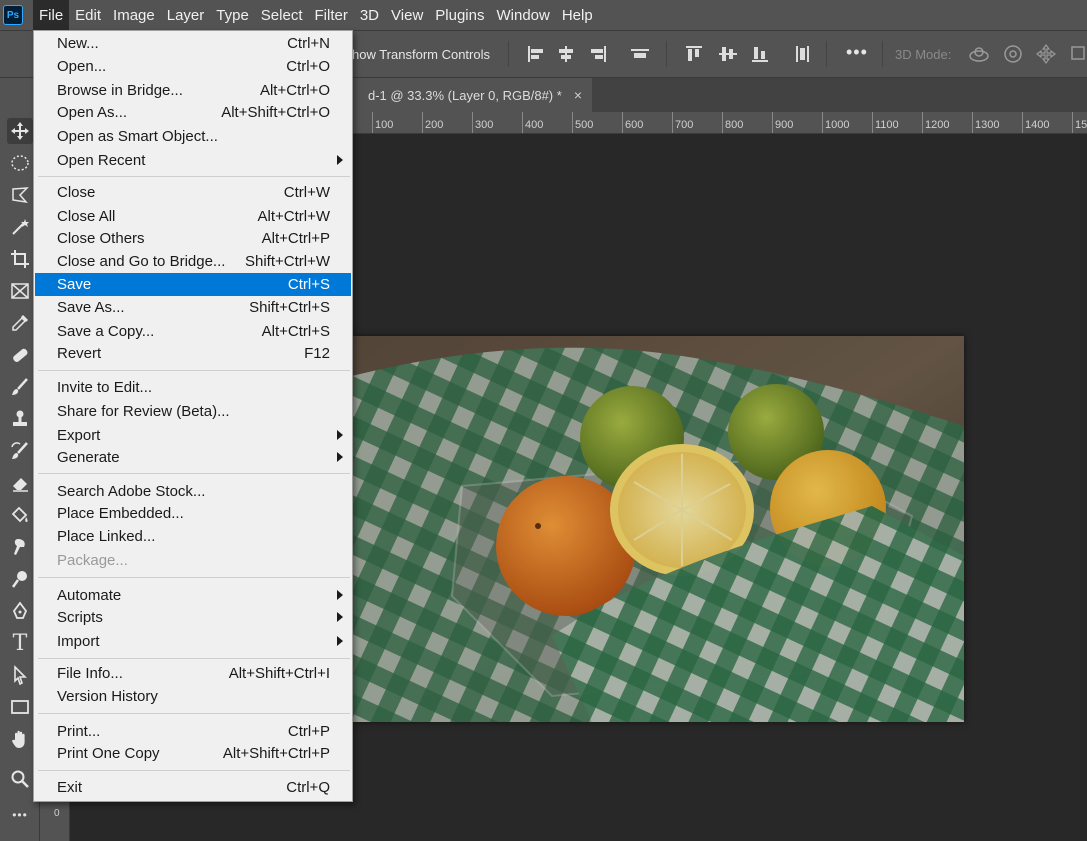 This screenshot has width=1087, height=841. Describe the element at coordinates (369, 15) in the screenshot. I see `menu-3d: 3D` at that location.